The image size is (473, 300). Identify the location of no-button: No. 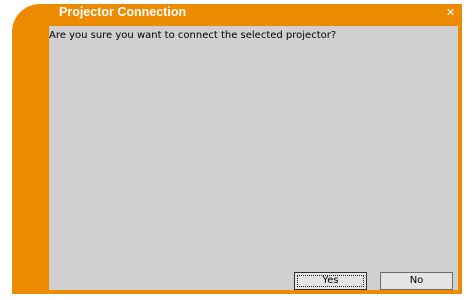
(416, 281).